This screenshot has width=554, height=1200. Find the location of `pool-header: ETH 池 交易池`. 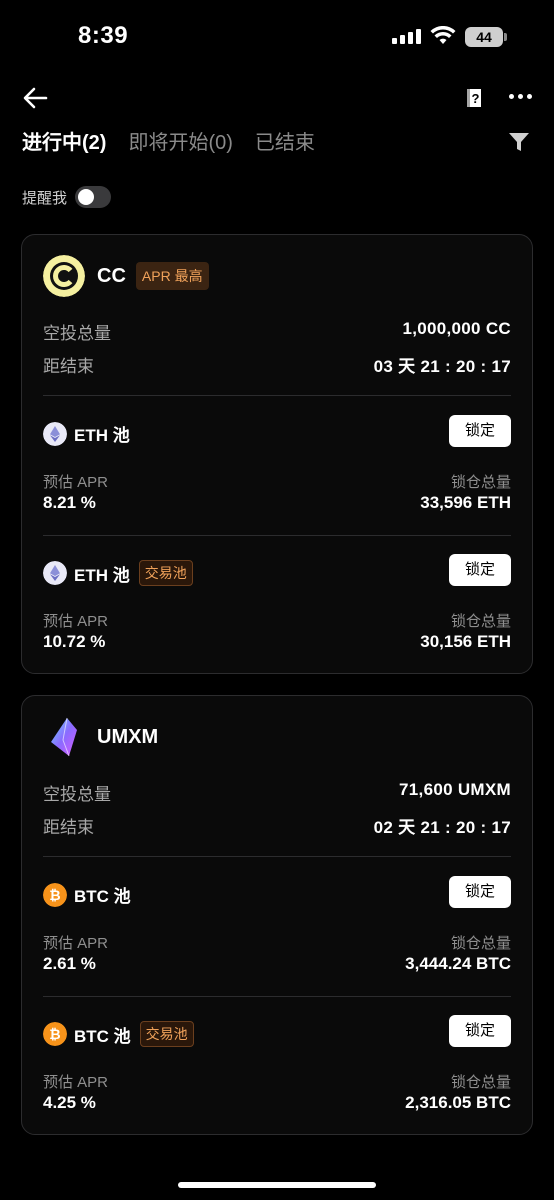

pool-header: ETH 池 交易池 is located at coordinates (118, 573).